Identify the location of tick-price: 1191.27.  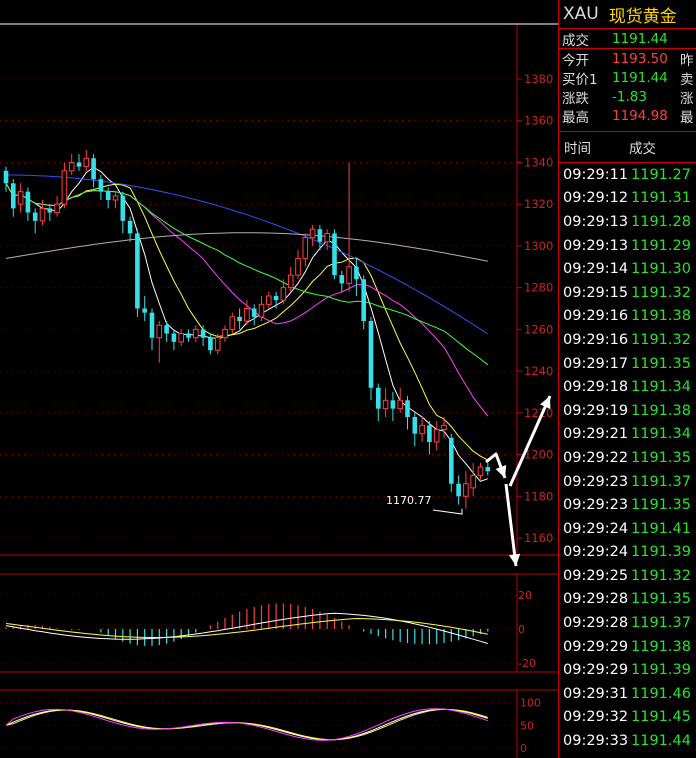
(661, 174).